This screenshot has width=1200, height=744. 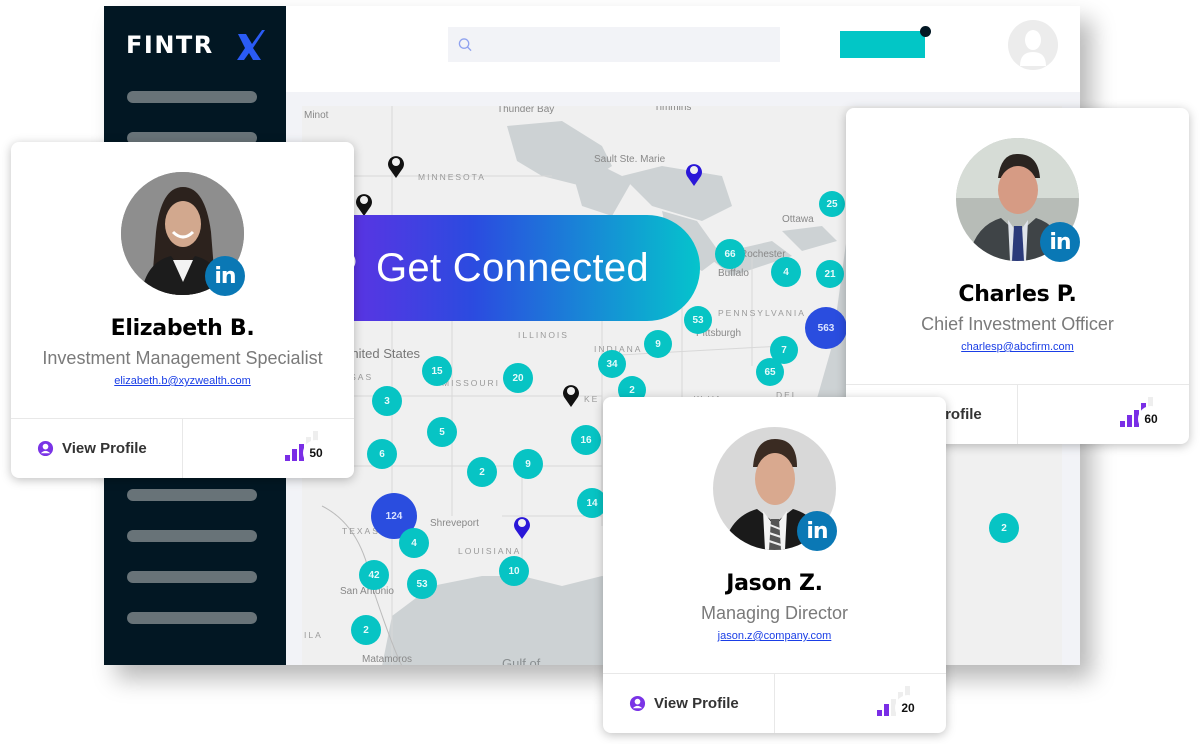 What do you see at coordinates (170, 45) in the screenshot?
I see `logo-text: FINTR` at bounding box center [170, 45].